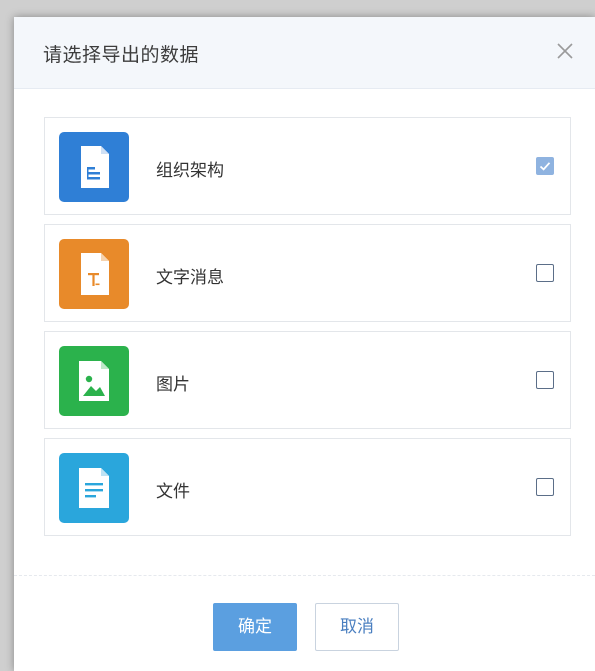  Describe the element at coordinates (565, 51) in the screenshot. I see `close-icon` at that location.